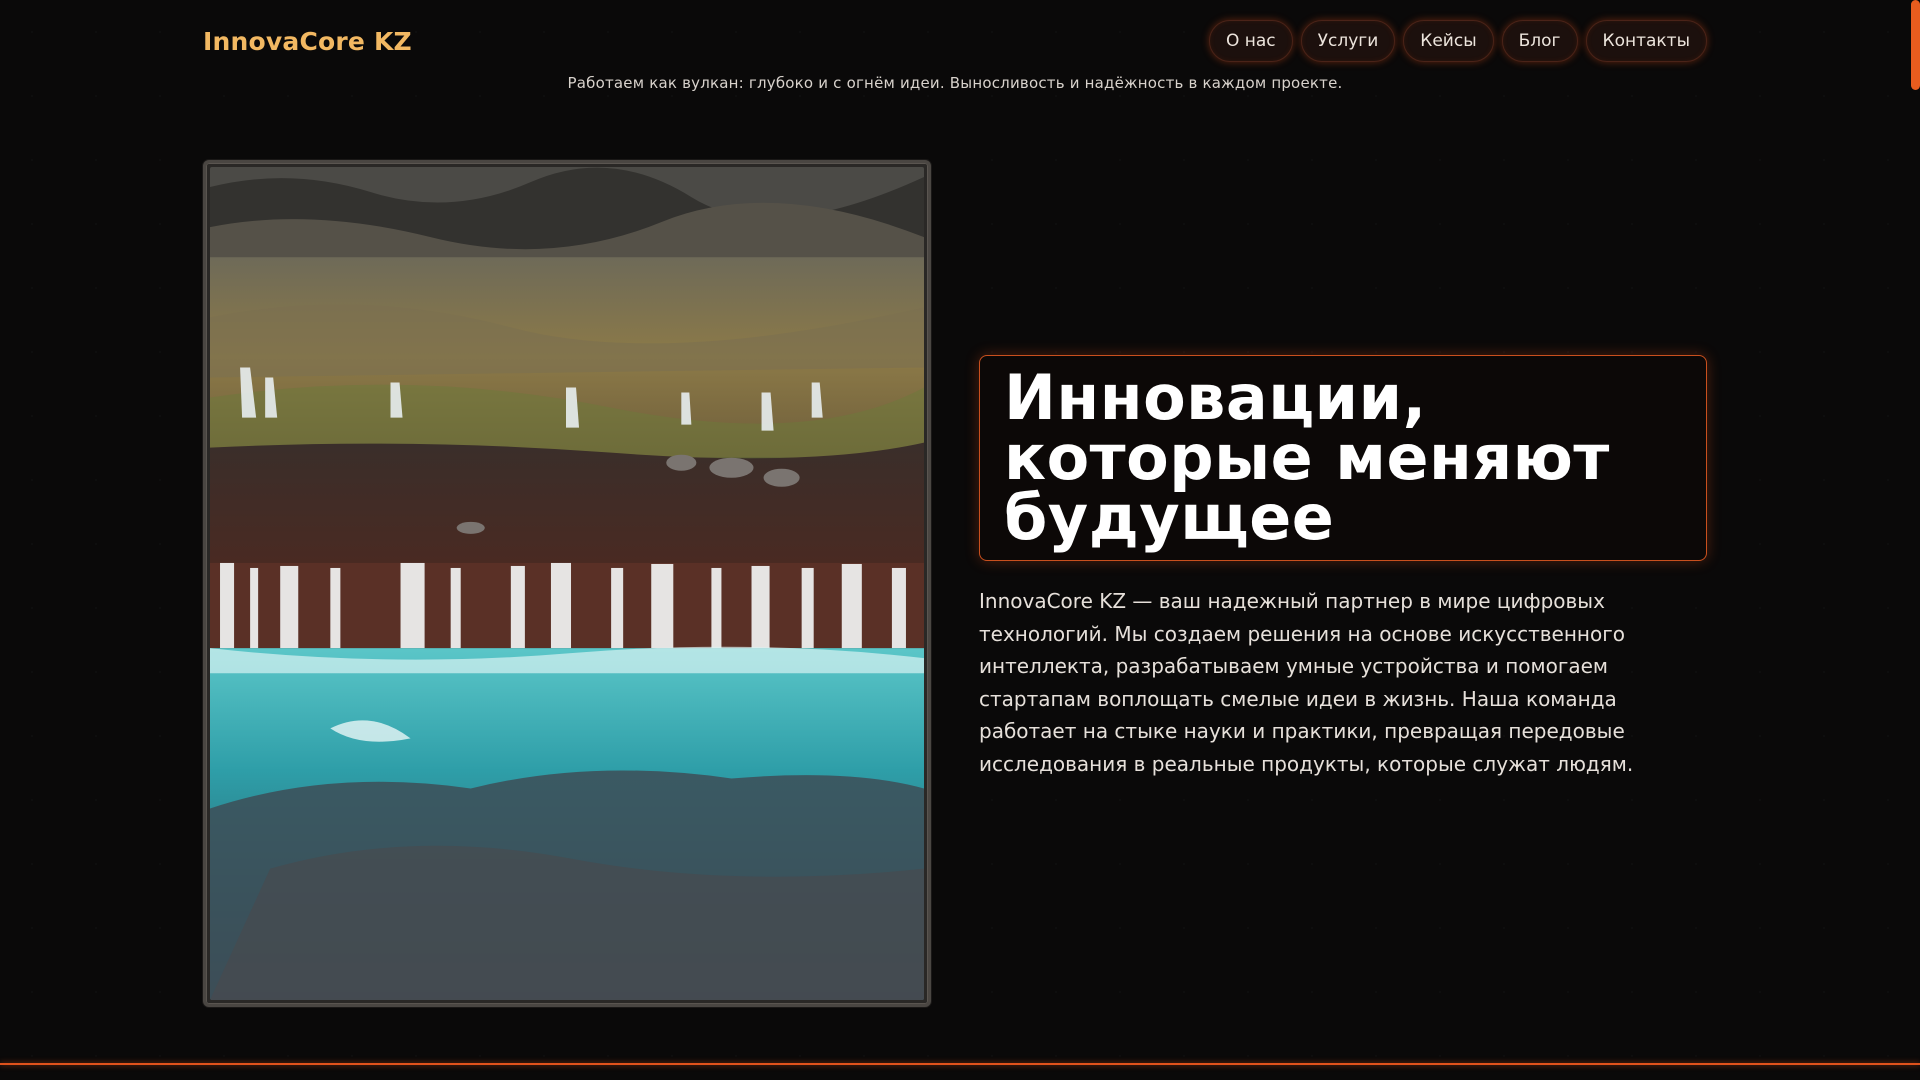 Image resolution: width=1920 pixels, height=1080 pixels. What do you see at coordinates (1307, 457) in the screenshot?
I see `hero-headline: Инновации, которые меняют будущее` at bounding box center [1307, 457].